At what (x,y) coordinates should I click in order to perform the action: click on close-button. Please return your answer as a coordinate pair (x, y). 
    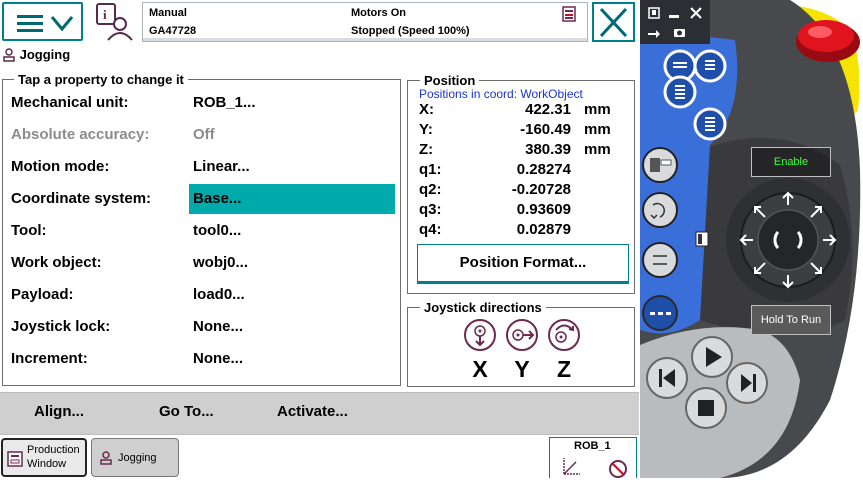
    Looking at the image, I should click on (613, 22).